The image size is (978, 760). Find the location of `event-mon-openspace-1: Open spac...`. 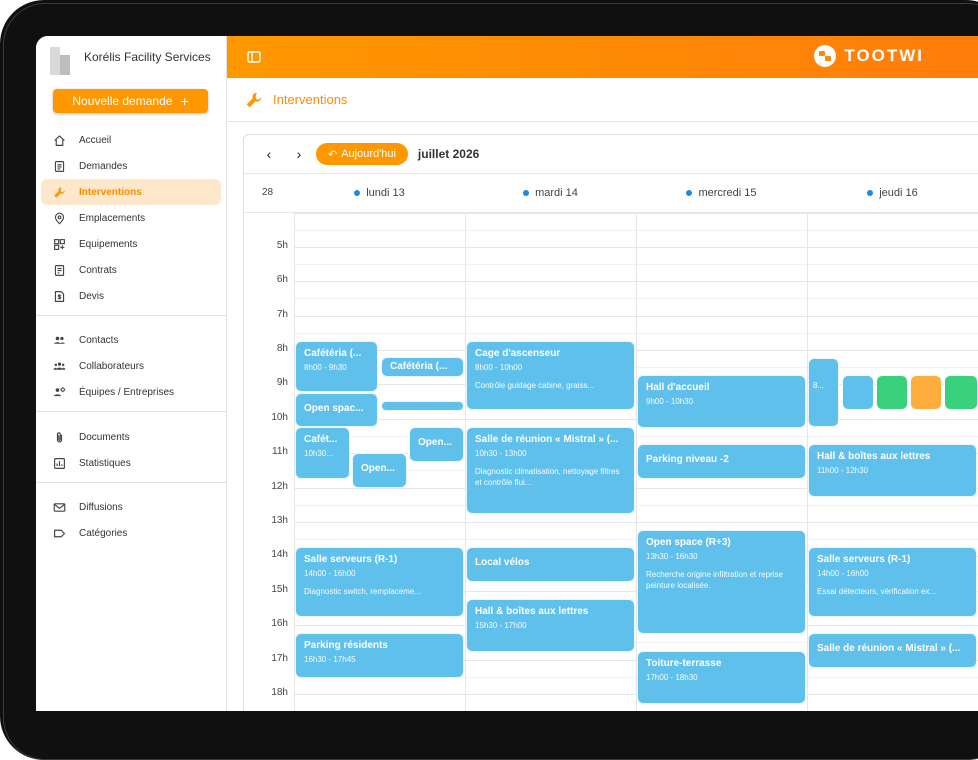

event-mon-openspace-1: Open spac... is located at coordinates (336, 410).